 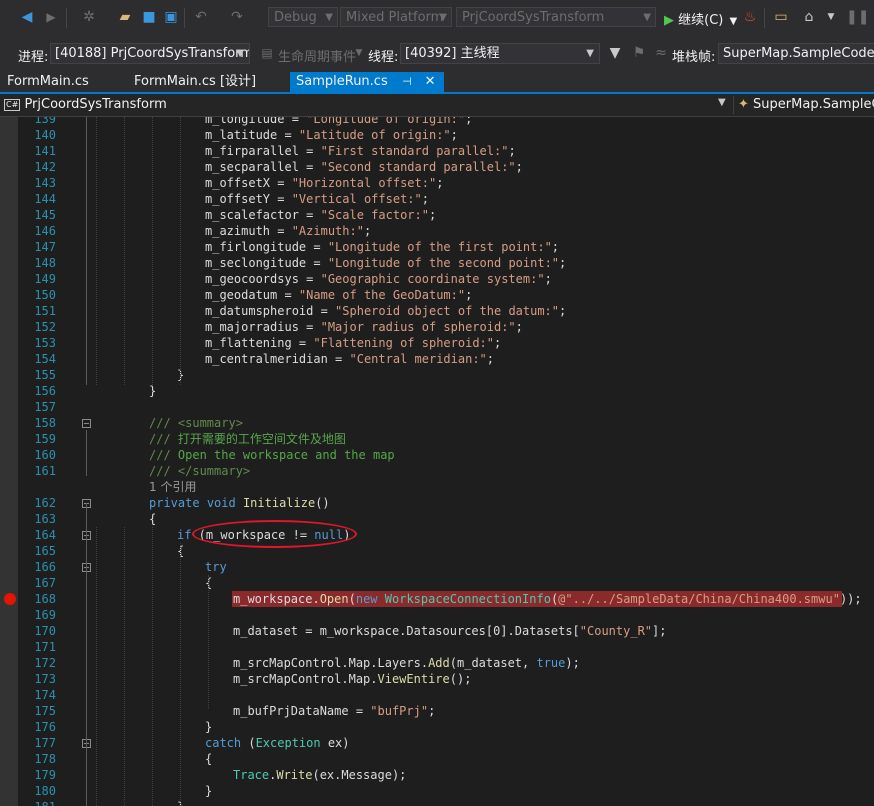 What do you see at coordinates (216, 567) in the screenshot?
I see `code-text: try` at bounding box center [216, 567].